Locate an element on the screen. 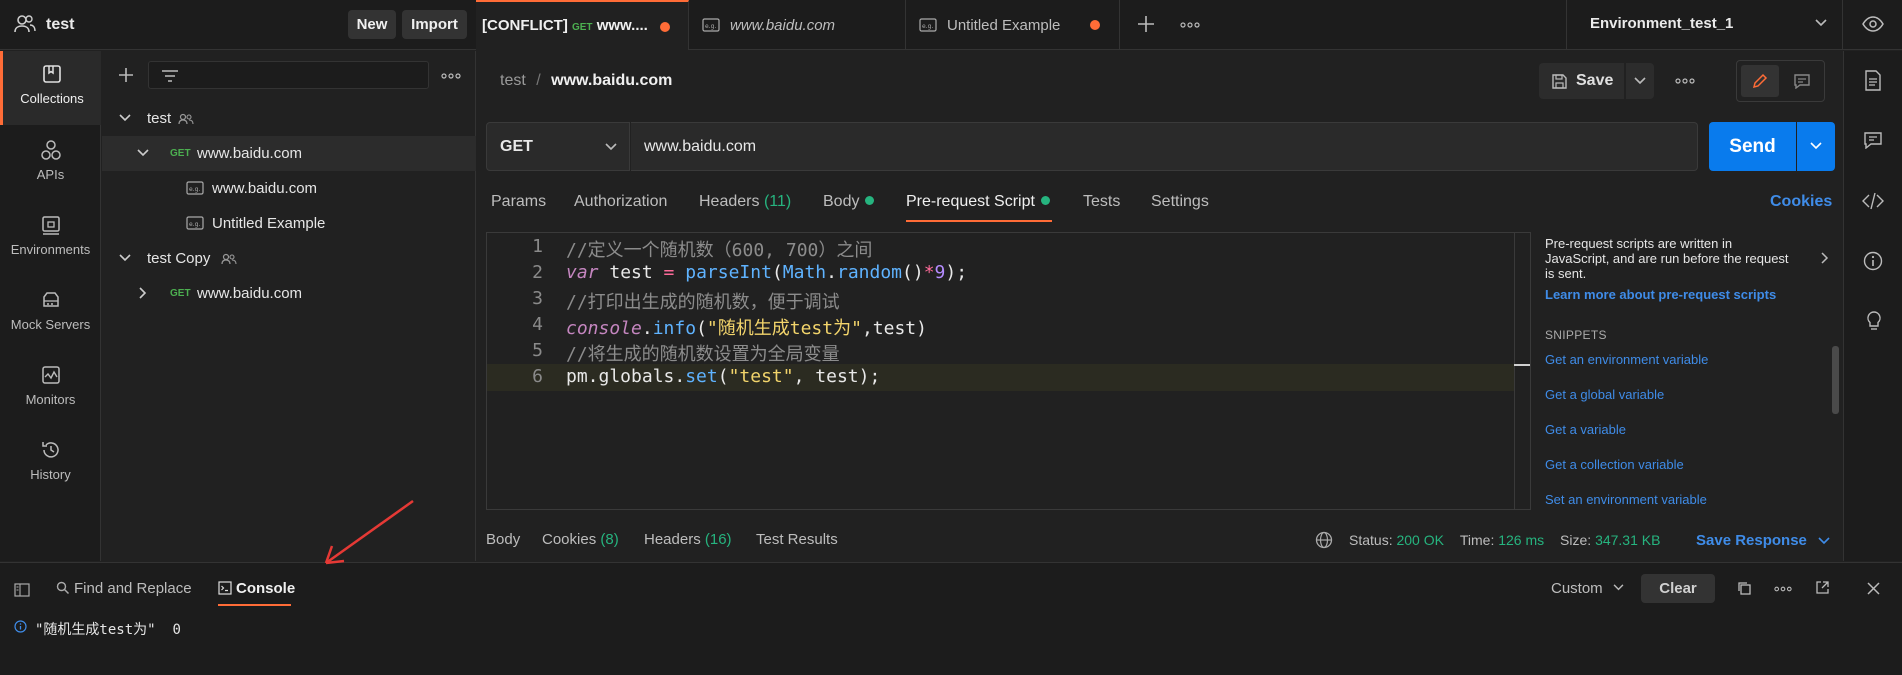 The image size is (1902, 675). example-icon: e.g. is located at coordinates (711, 25).